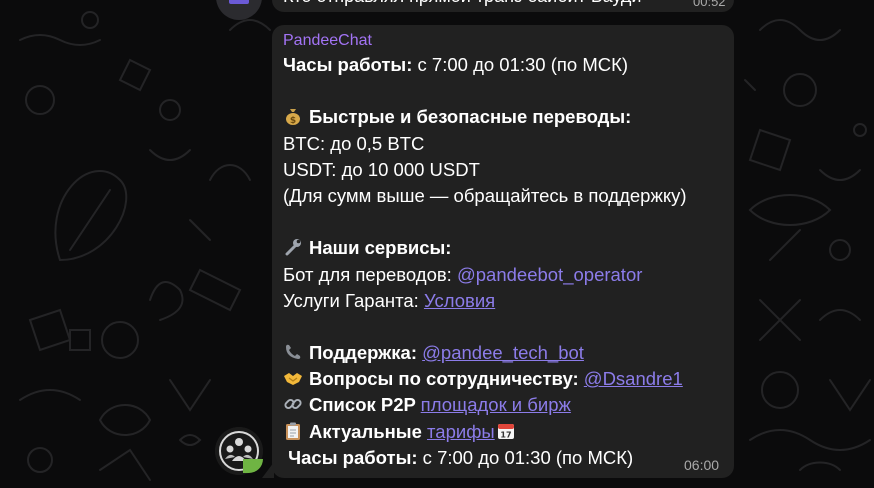  What do you see at coordinates (505, 301) in the screenshot?
I see `guarantor-line: Услуги Гаранта: Условия` at bounding box center [505, 301].